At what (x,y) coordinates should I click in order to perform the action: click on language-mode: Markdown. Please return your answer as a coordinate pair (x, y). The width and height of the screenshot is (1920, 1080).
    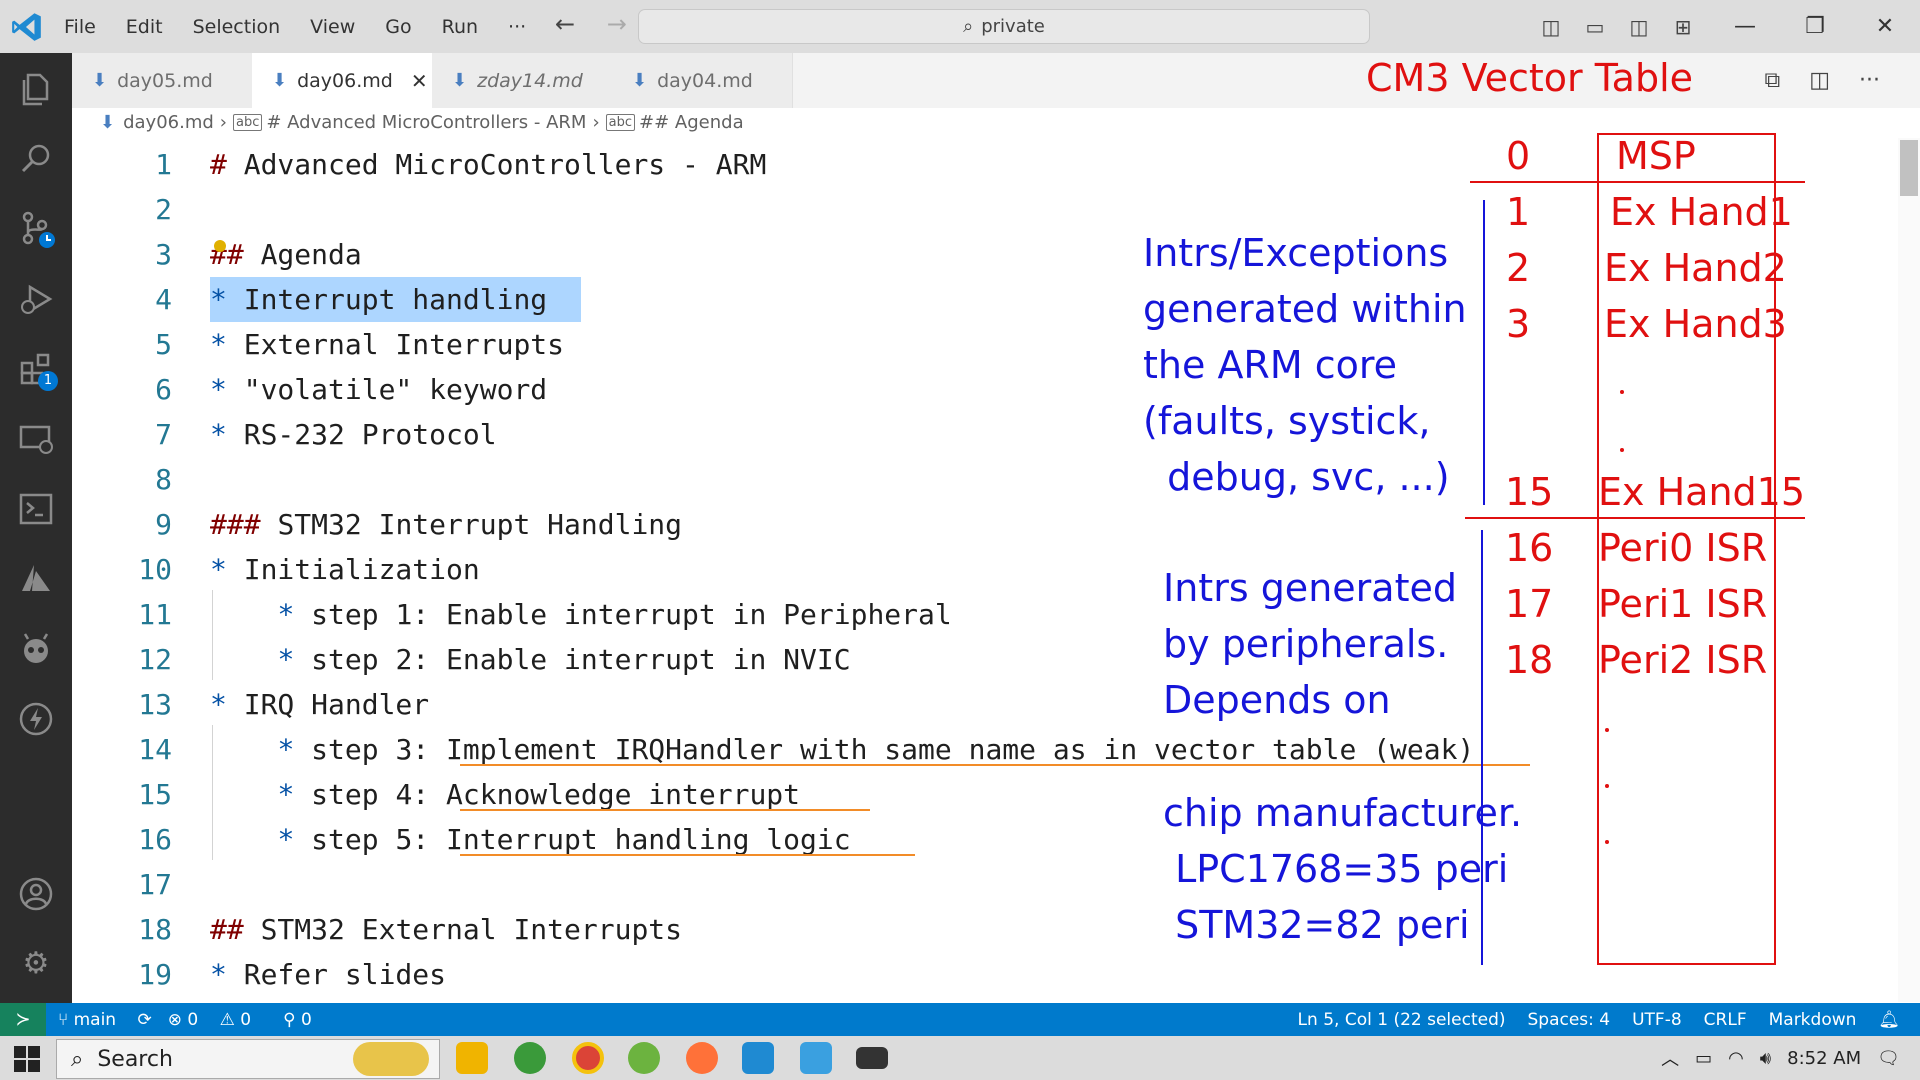
    Looking at the image, I should click on (1813, 1020).